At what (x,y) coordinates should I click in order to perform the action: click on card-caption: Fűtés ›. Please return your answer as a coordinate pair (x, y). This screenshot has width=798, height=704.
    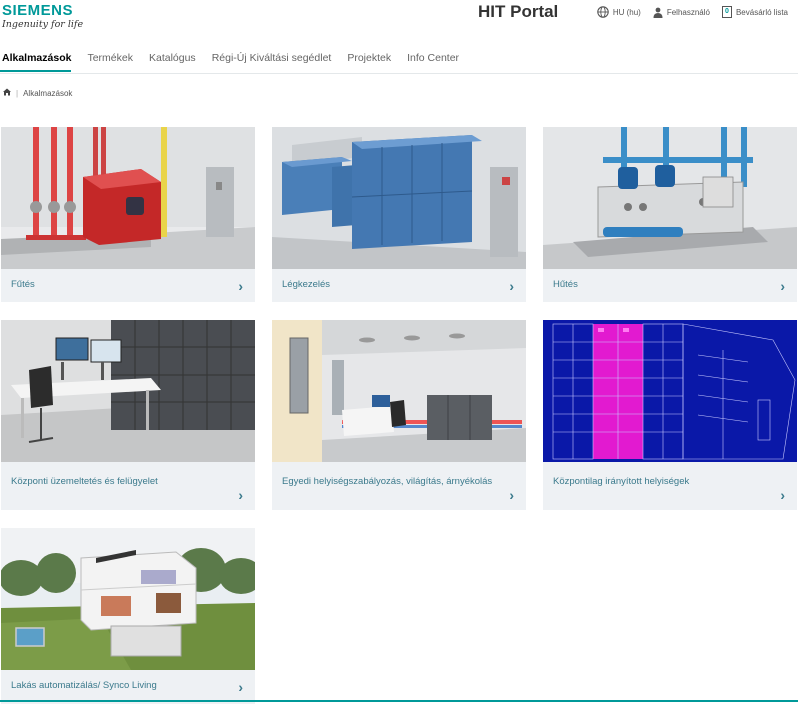
    Looking at the image, I should click on (128, 285).